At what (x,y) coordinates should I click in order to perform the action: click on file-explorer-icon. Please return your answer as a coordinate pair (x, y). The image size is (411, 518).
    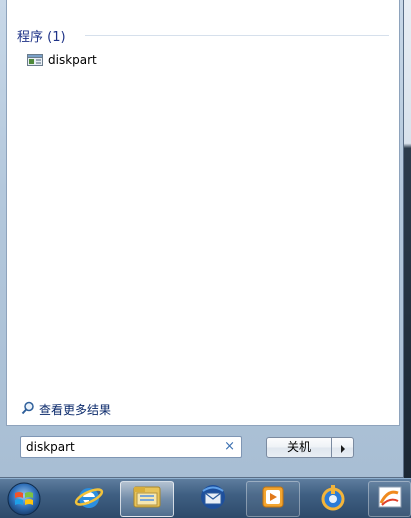
    Looking at the image, I should click on (147, 499).